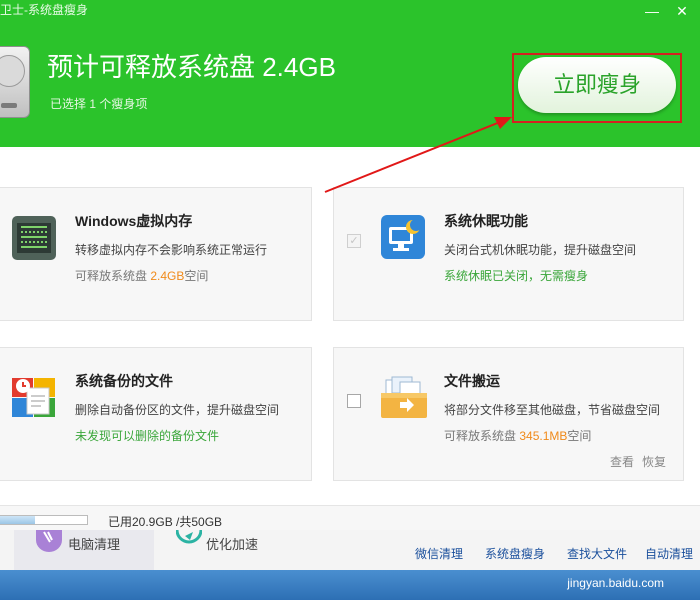 The height and width of the screenshot is (600, 700). What do you see at coordinates (597, 553) in the screenshot?
I see `link-find-large-files: 查找大文件` at bounding box center [597, 553].